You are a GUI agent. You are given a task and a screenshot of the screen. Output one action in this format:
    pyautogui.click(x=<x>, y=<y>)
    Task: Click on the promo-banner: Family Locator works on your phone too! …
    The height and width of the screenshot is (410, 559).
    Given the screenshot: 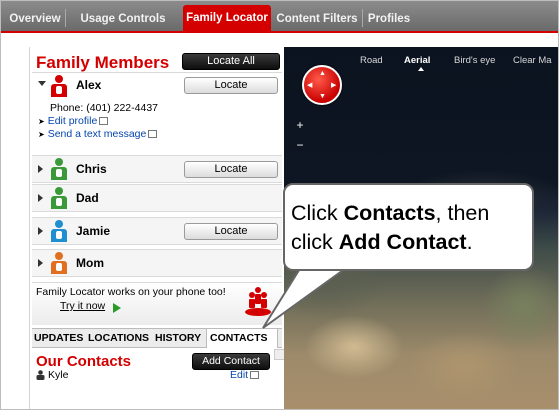 What is the action you would take?
    pyautogui.click(x=157, y=303)
    